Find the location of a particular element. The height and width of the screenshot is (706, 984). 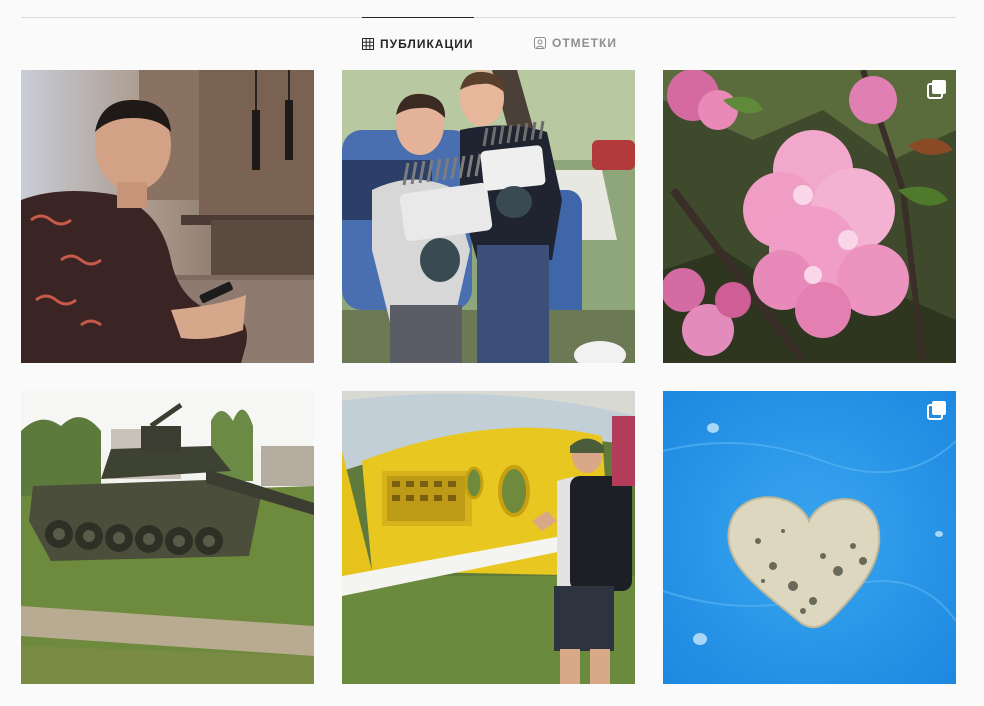

post-photo-tank-monument is located at coordinates (167, 537).